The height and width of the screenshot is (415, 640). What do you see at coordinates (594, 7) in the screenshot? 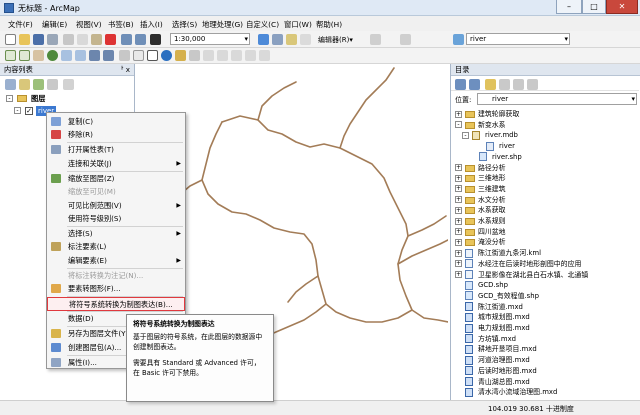
I see `maximize-button: □` at bounding box center [594, 7].